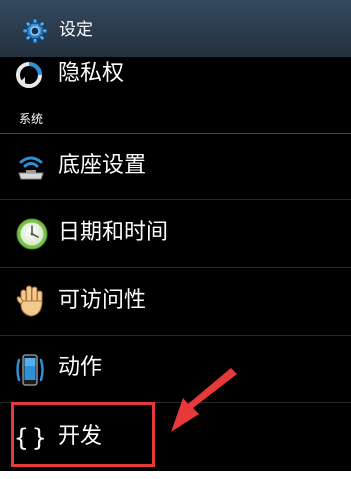 The width and height of the screenshot is (351, 479). I want to click on privacy-icon, so click(29, 75).